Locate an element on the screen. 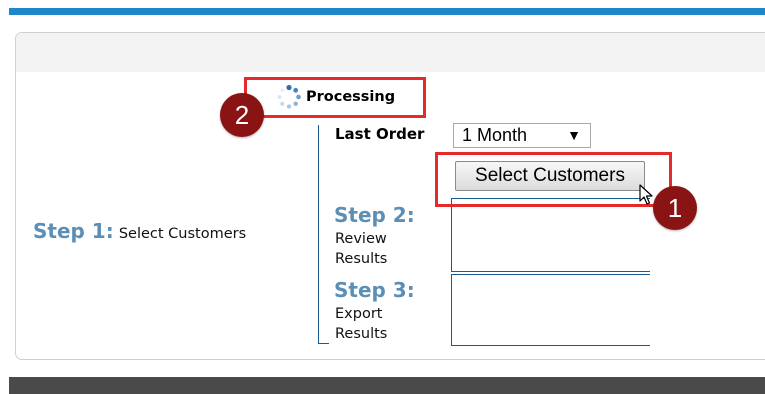 The image size is (765, 394). step-3-label: Step 3: is located at coordinates (374, 290).